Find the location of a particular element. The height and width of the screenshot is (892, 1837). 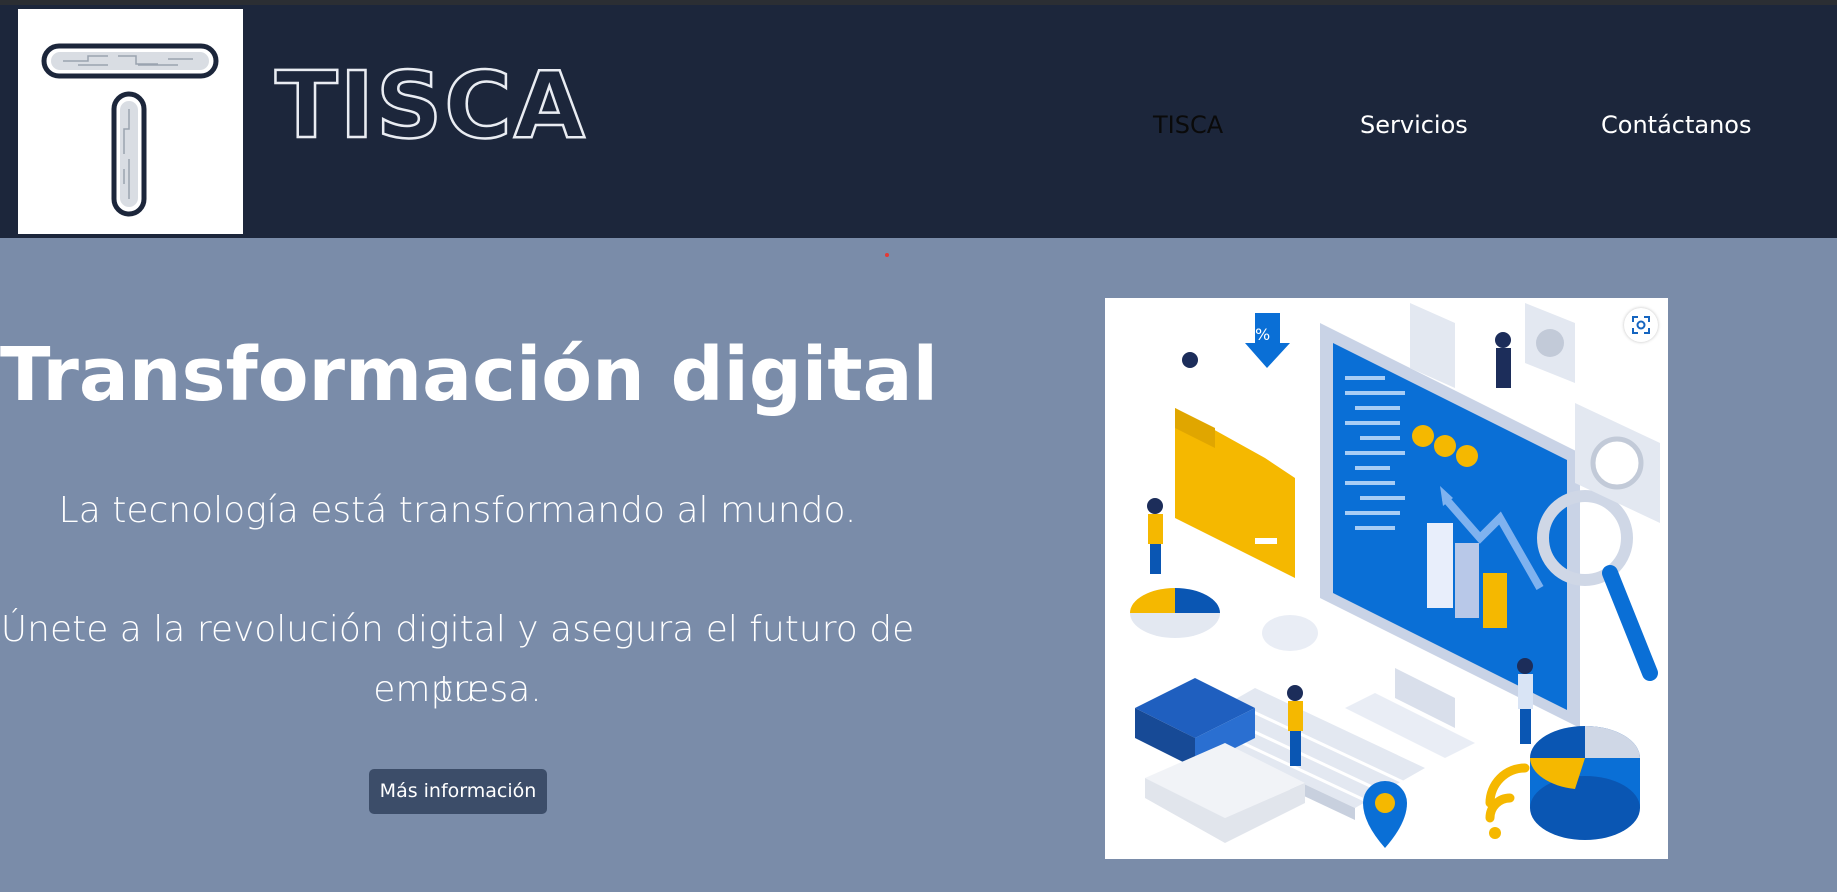

nav-tisca: TISCA is located at coordinates (1188, 125).